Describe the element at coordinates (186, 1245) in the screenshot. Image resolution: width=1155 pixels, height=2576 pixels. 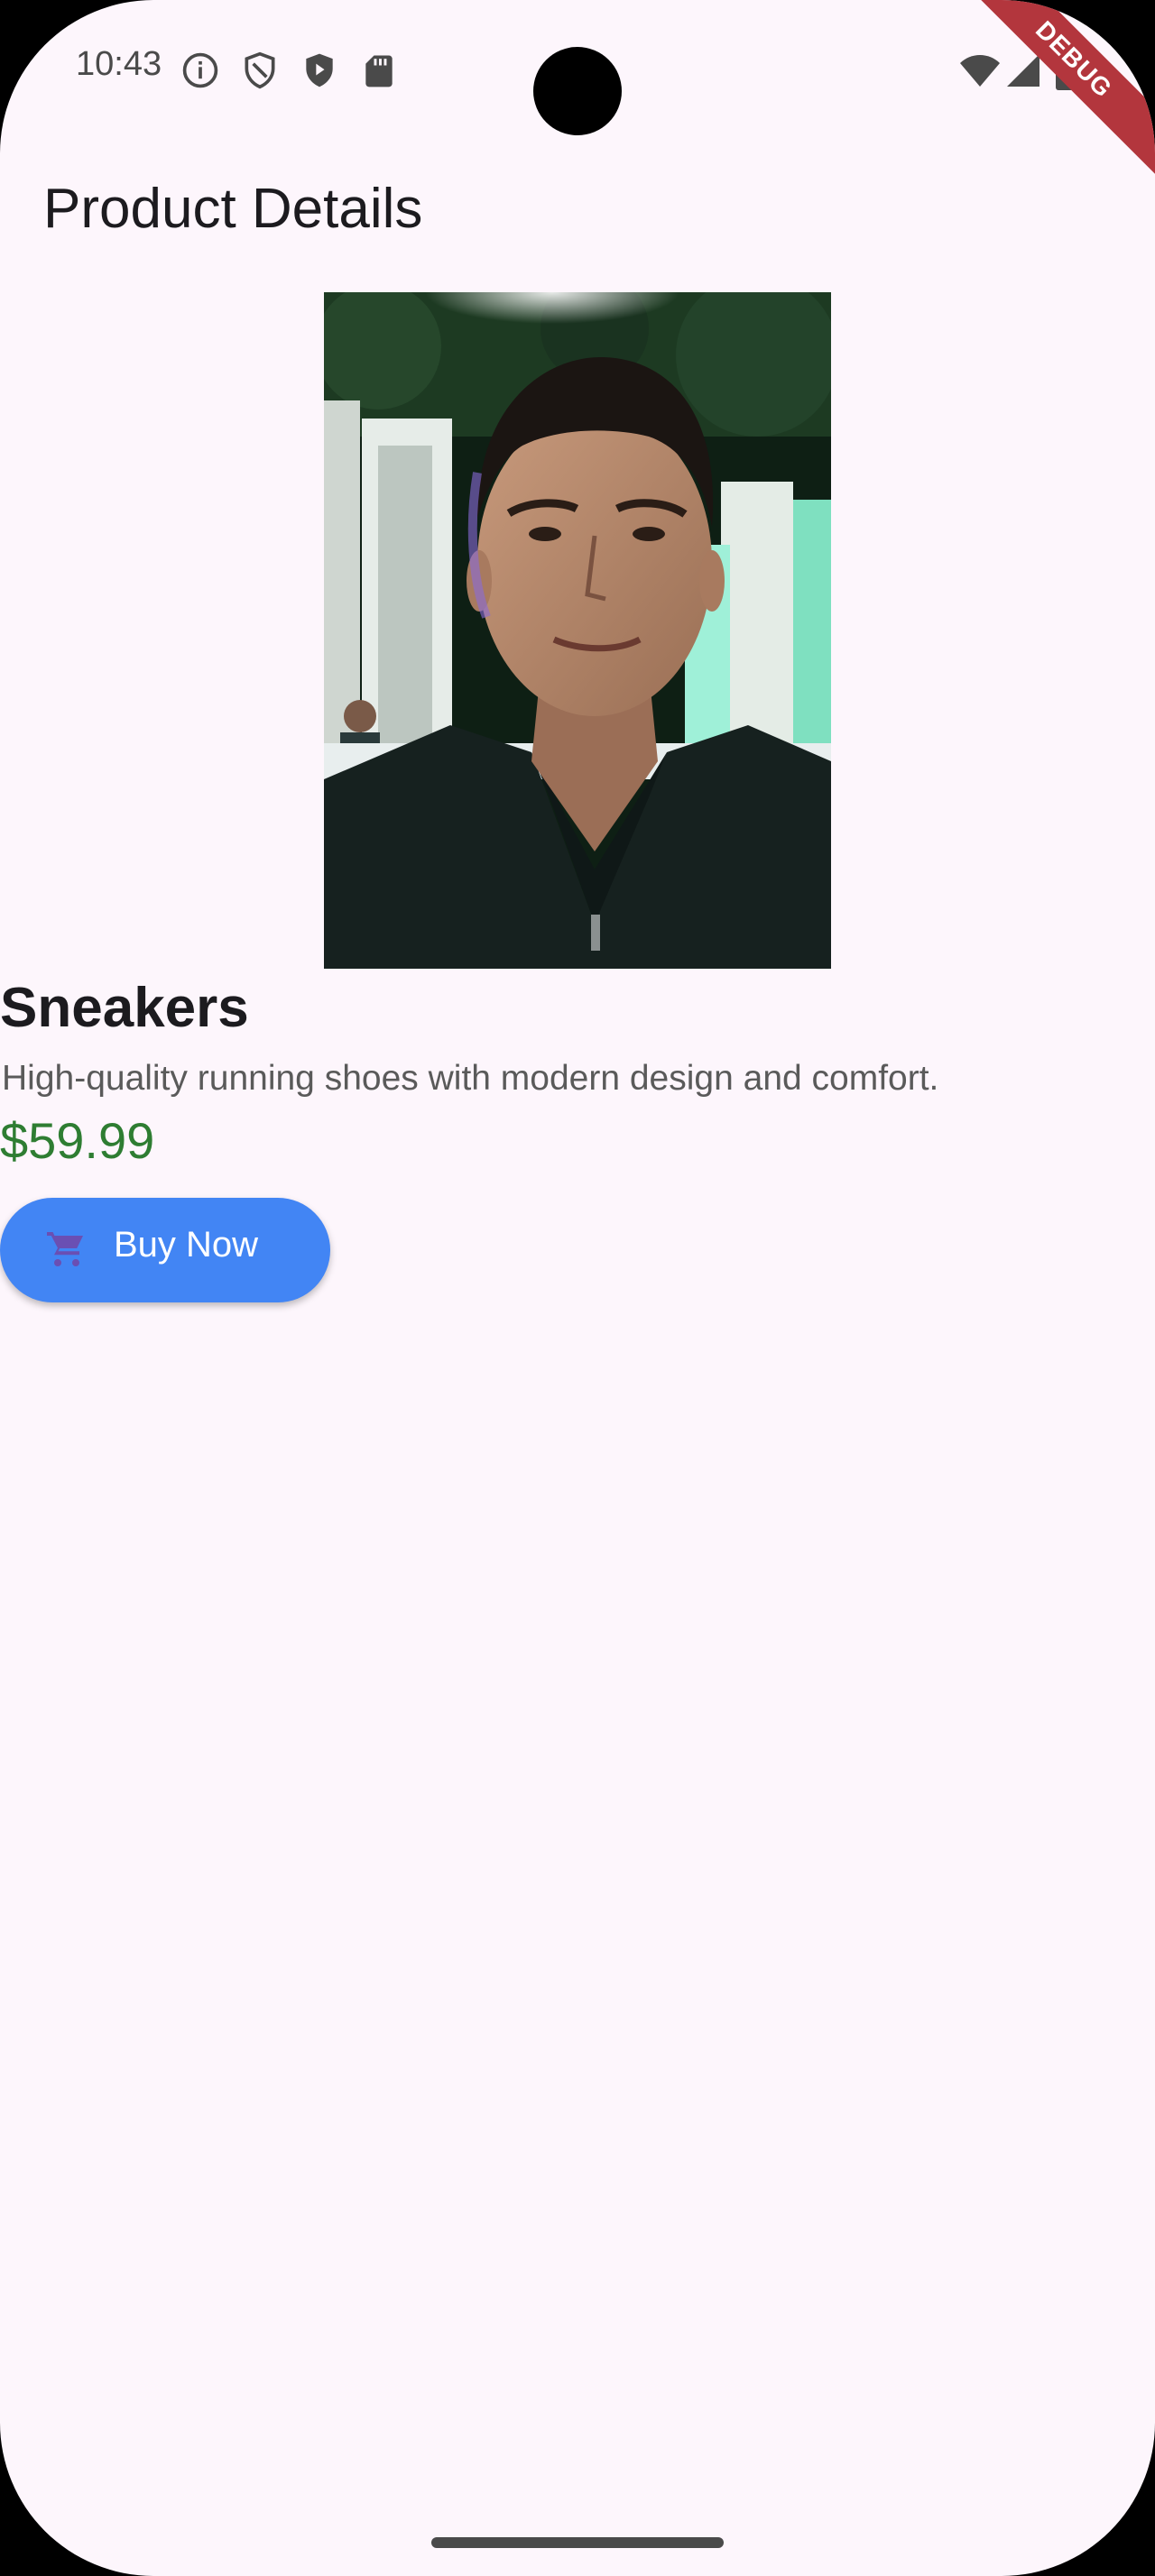
I see `buy-now-label: Buy Now` at that location.